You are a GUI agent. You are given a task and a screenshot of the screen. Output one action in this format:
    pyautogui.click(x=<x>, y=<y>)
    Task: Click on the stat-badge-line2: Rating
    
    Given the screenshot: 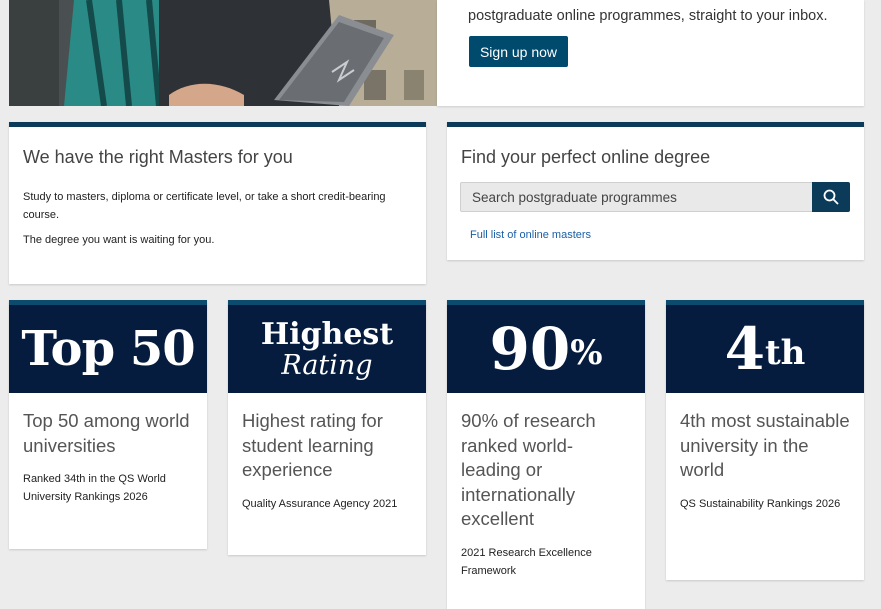 What is the action you would take?
    pyautogui.click(x=327, y=365)
    